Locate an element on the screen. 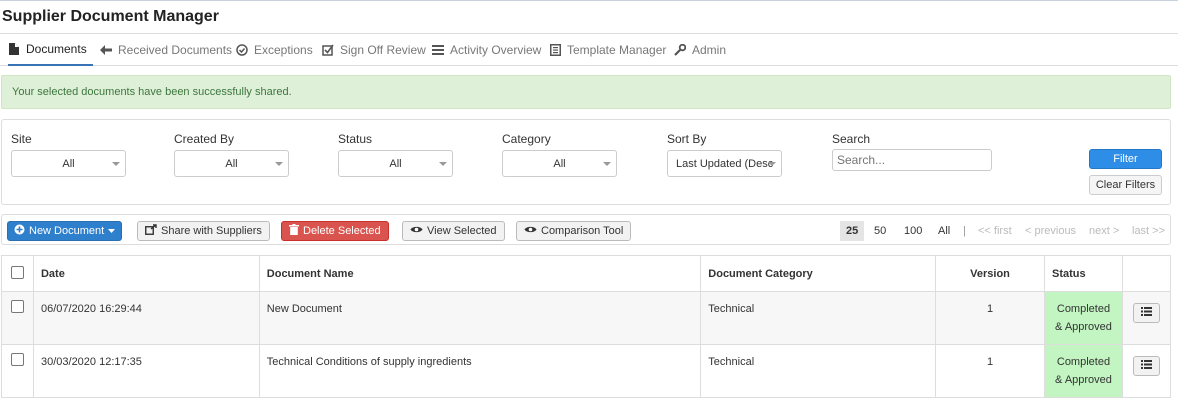 This screenshot has width=1178, height=398. tab-exceptions: Exceptions is located at coordinates (274, 50).